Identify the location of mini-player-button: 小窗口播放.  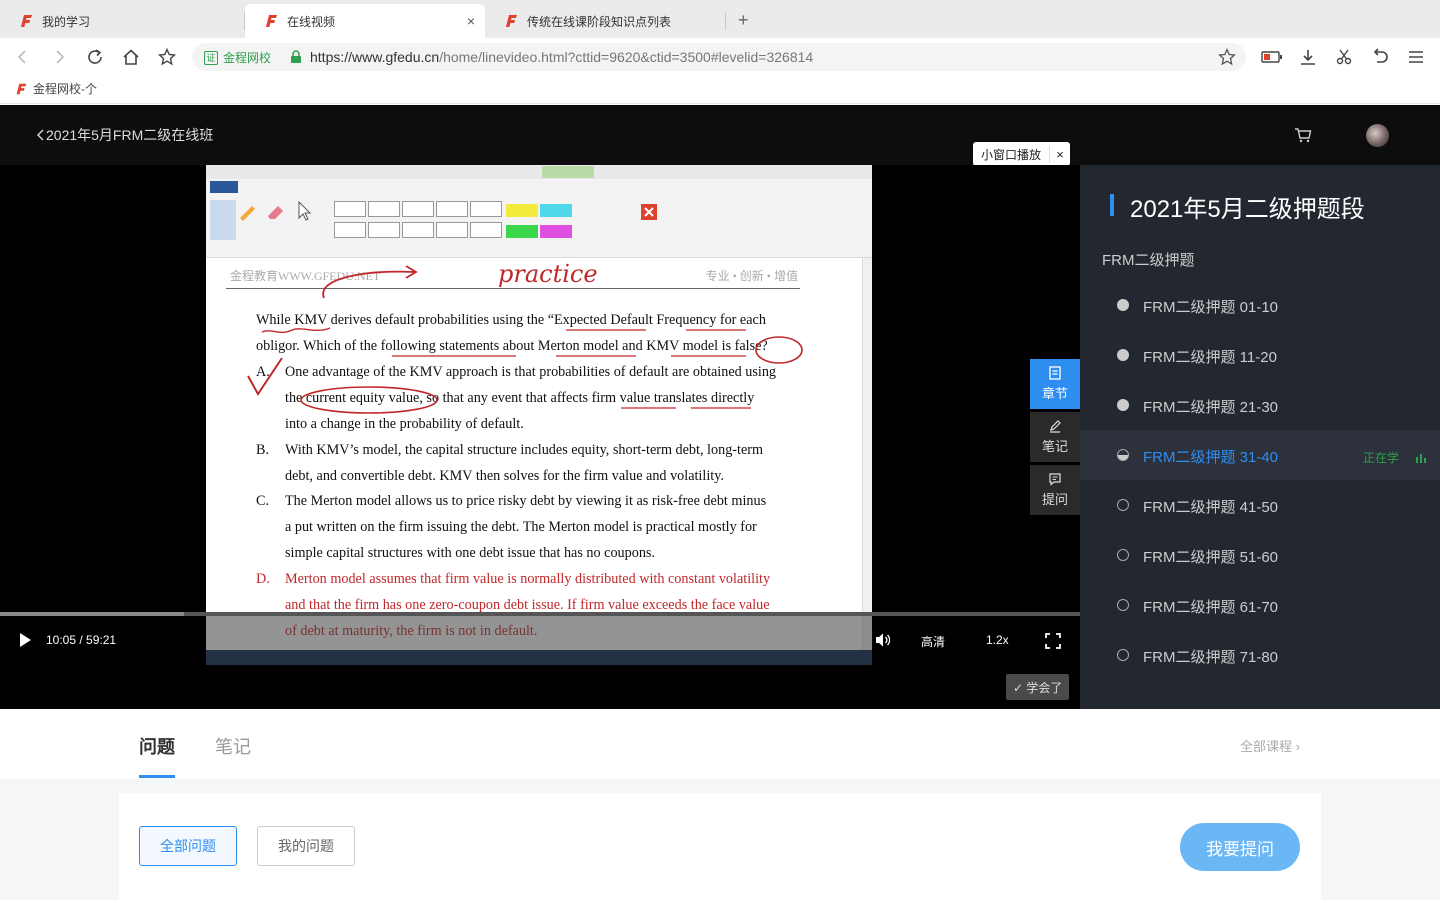
(1012, 154).